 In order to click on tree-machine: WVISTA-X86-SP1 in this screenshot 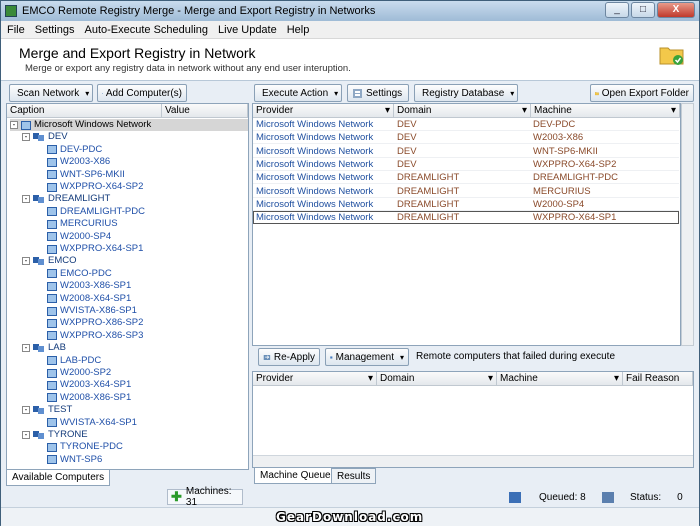, I will do `click(92, 311)`.